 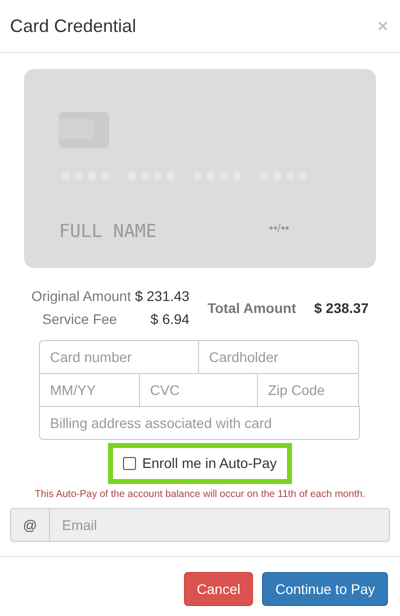 I want to click on cancel-button: Cancel, so click(x=219, y=589).